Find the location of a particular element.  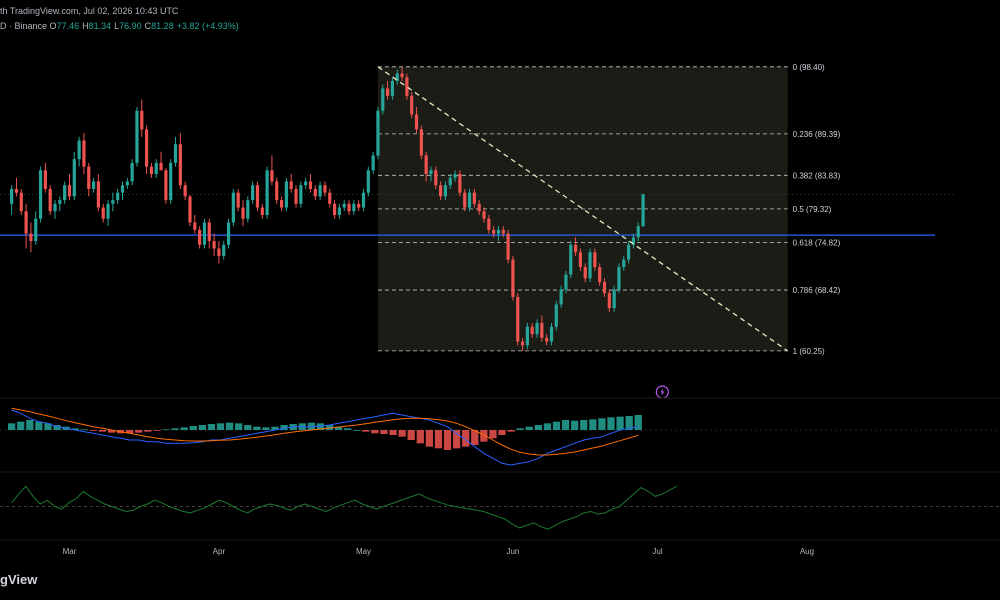

rsi-line is located at coordinates (344, 507).